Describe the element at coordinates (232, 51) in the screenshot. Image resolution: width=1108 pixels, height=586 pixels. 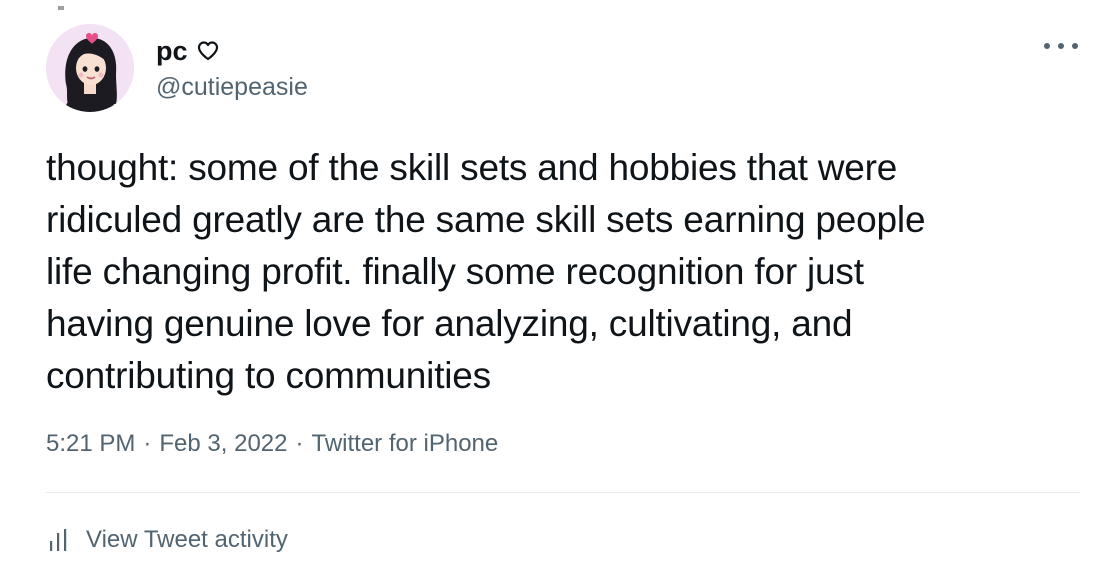
I see `display-name-row: pc` at that location.